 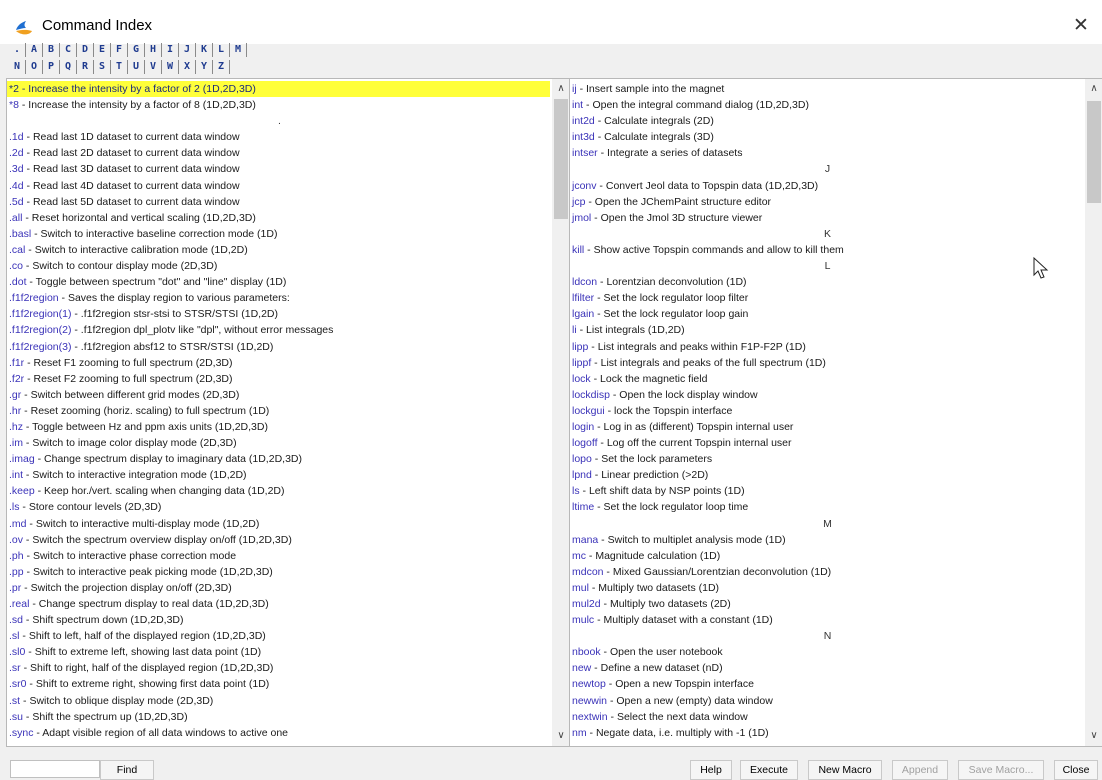 What do you see at coordinates (22, 491) in the screenshot?
I see `command-name: .keep` at bounding box center [22, 491].